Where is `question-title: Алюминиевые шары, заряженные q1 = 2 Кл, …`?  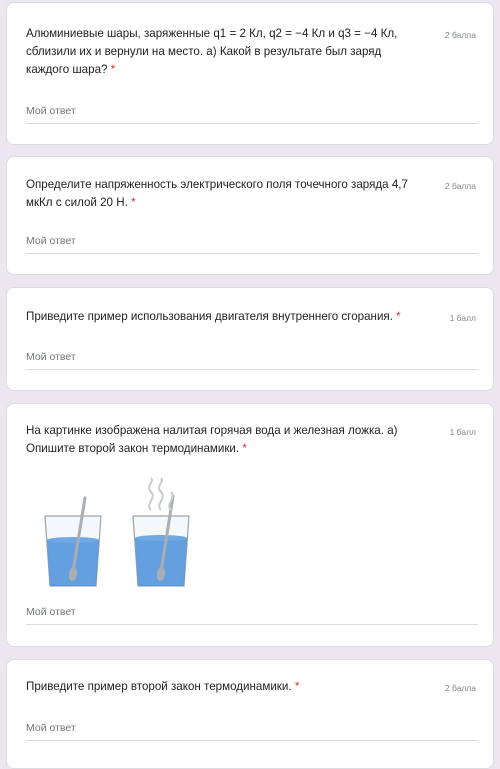
question-title: Алюминиевые шары, заряженные q1 = 2 Кл, … is located at coordinates (226, 52).